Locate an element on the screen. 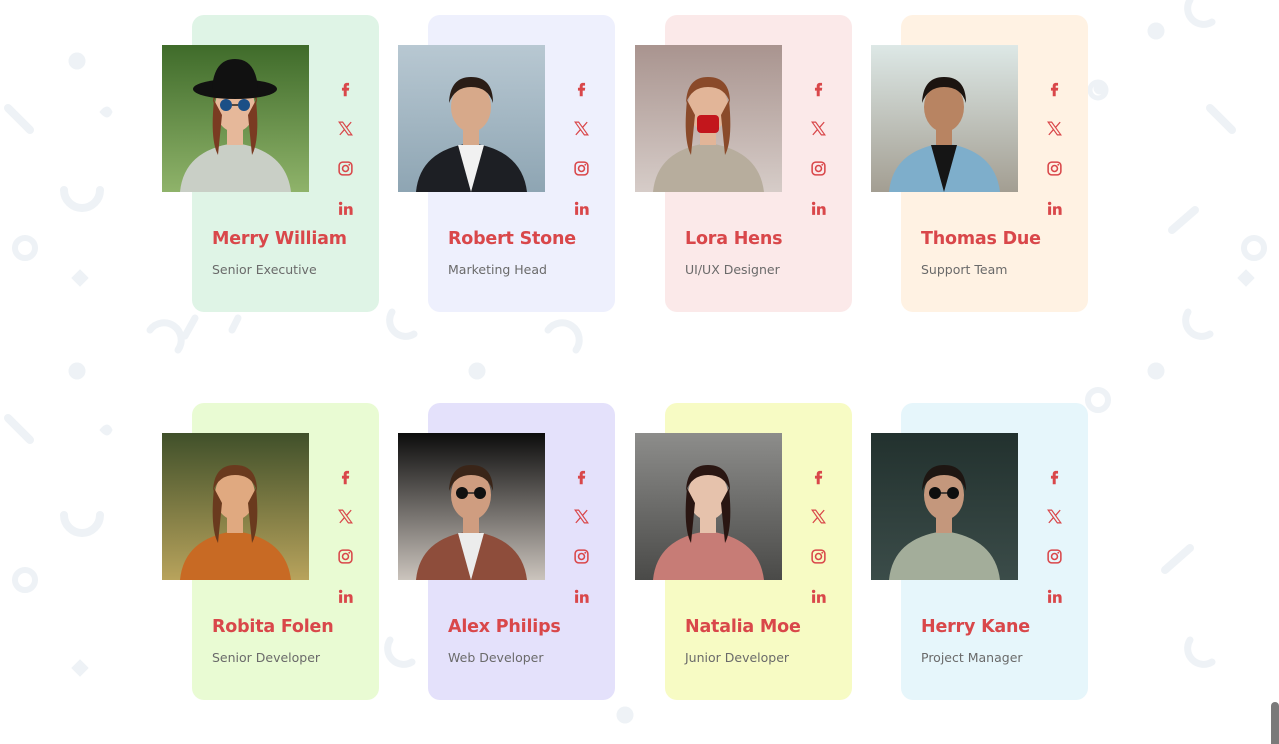 This screenshot has width=1279, height=744. member-name: Natalia Moe is located at coordinates (743, 627).